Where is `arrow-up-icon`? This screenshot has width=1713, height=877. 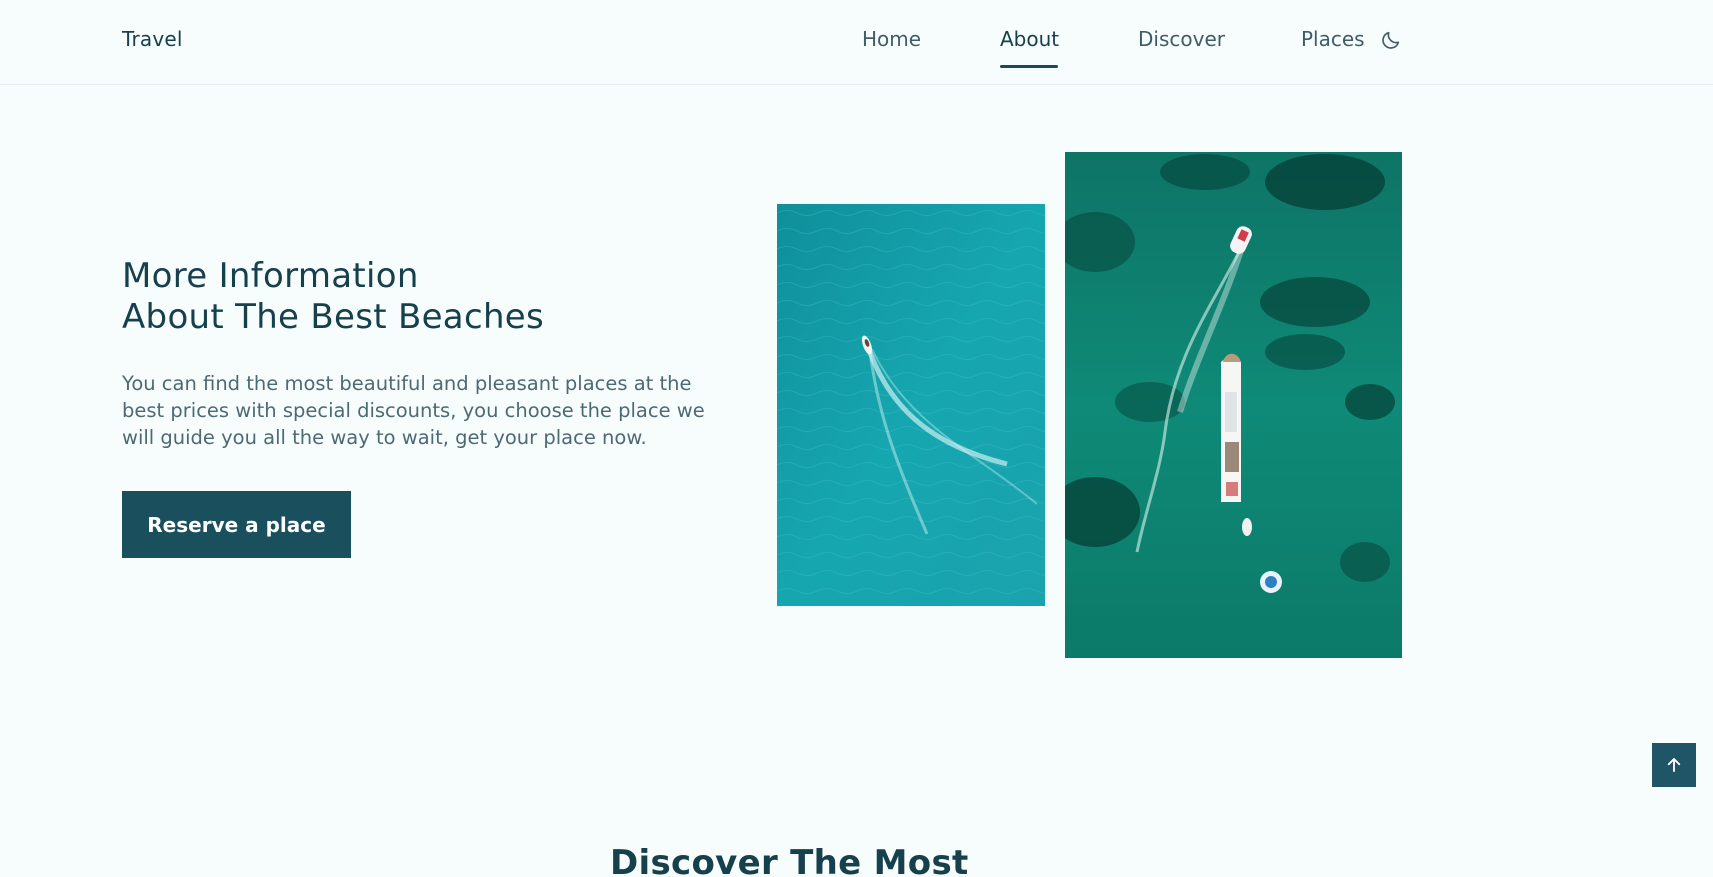
arrow-up-icon is located at coordinates (1674, 765).